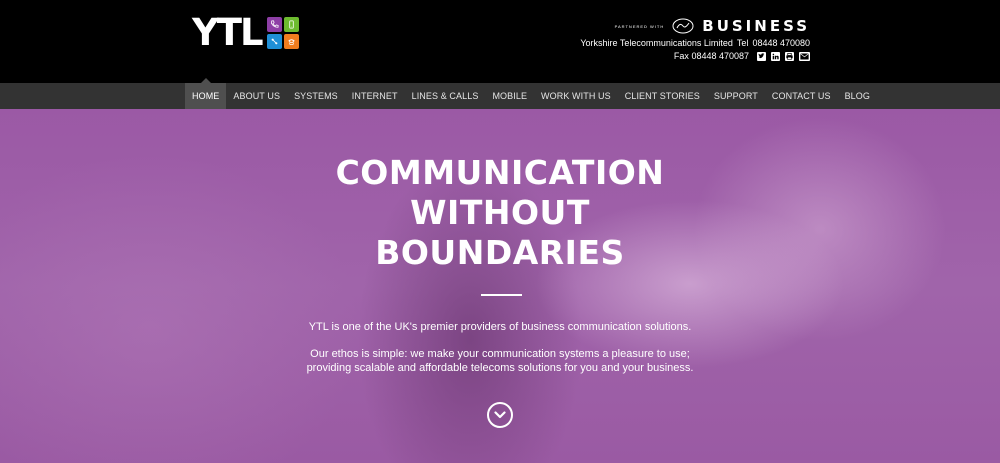  Describe the element at coordinates (500, 252) in the screenshot. I see `hero-title-line: BOUNDARIES` at that location.